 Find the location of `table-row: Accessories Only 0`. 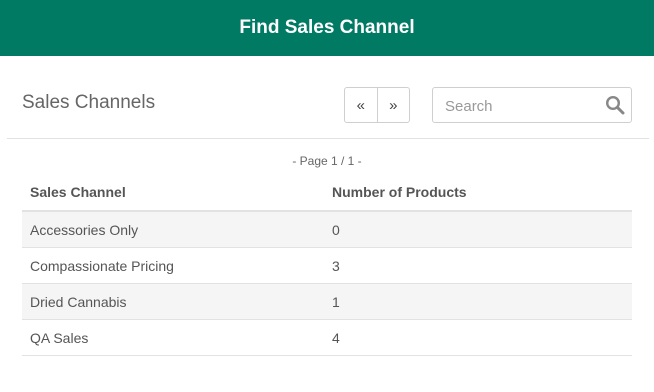

table-row: Accessories Only 0 is located at coordinates (327, 229).